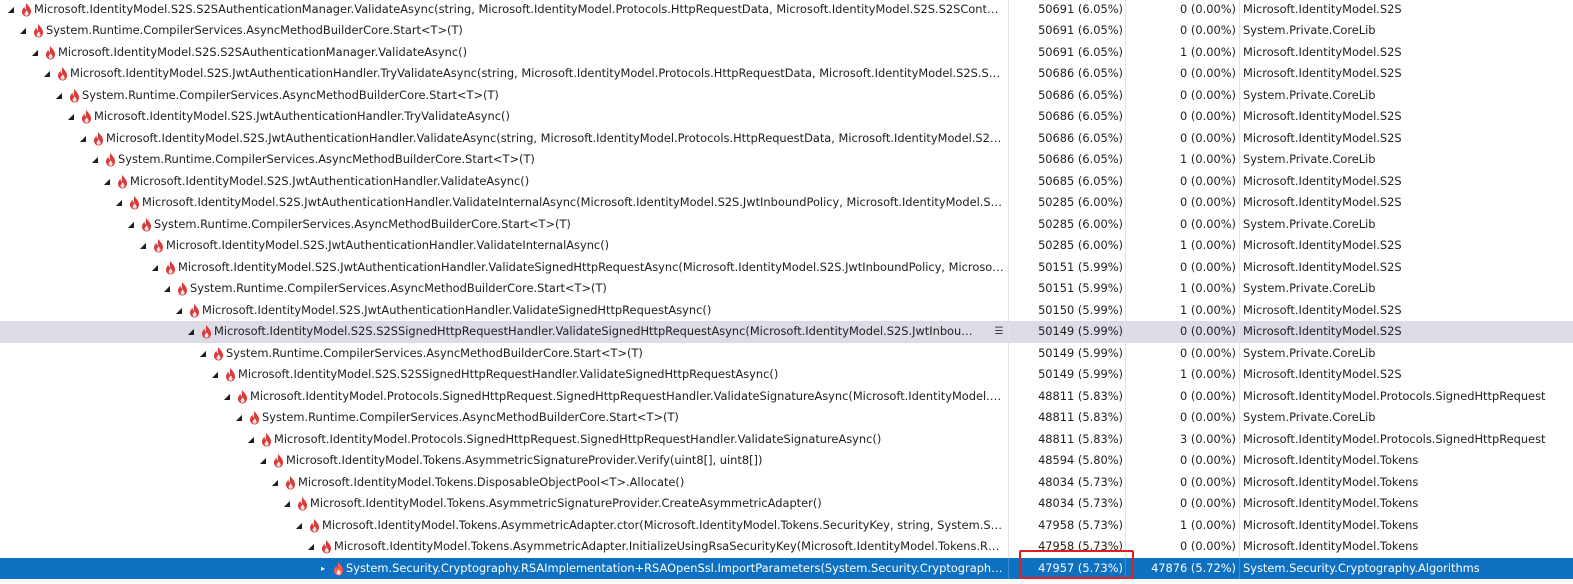 This screenshot has width=1573, height=584. Describe the element at coordinates (1080, 546) in the screenshot. I see `total-cpu-cell: 47958 (5.73%)` at that location.